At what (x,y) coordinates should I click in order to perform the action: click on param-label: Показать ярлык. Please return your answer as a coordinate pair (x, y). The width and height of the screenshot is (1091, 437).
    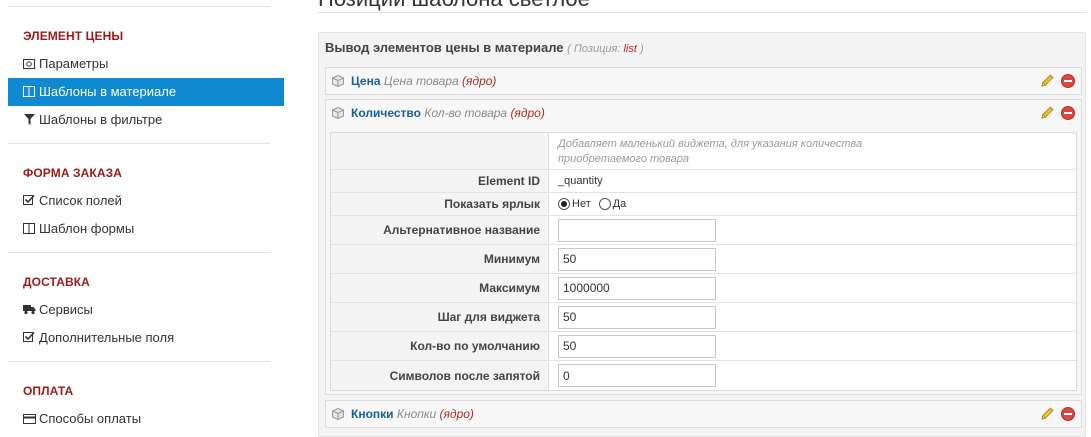
    Looking at the image, I should click on (440, 204).